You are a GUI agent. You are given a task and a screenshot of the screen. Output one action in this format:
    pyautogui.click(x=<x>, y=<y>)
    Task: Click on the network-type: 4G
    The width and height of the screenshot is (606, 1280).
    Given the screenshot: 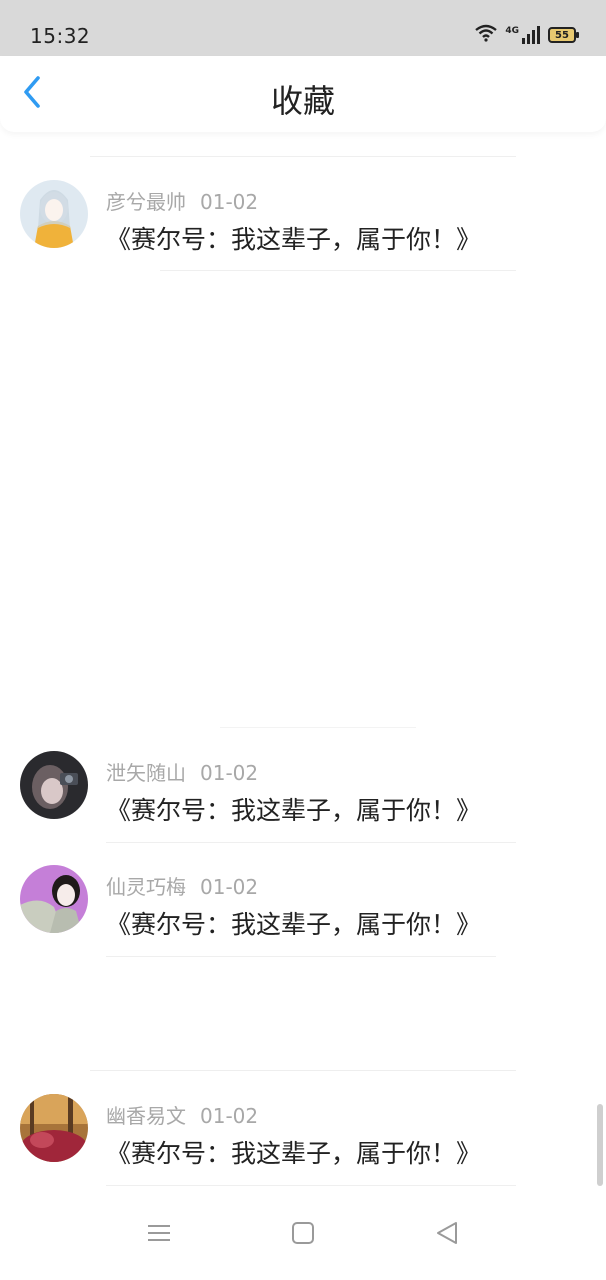 What is the action you would take?
    pyautogui.click(x=512, y=31)
    